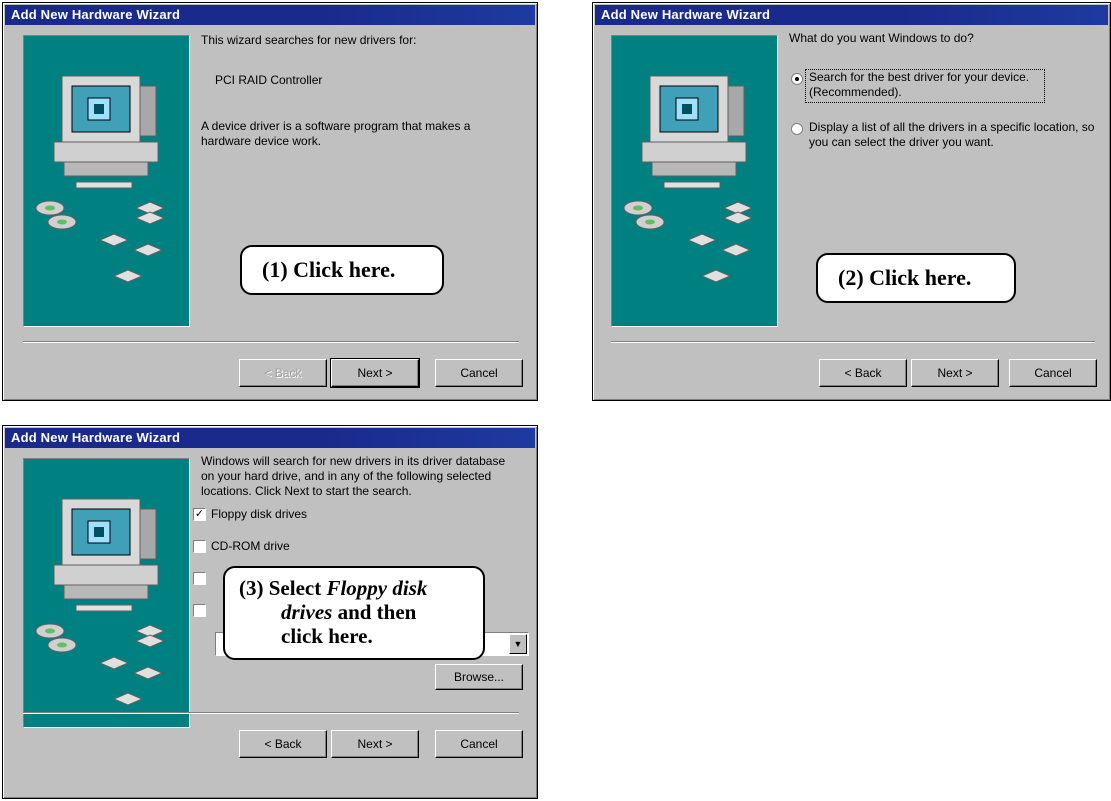 Image resolution: width=1111 pixels, height=801 pixels. I want to click on cdrom-checkbox, so click(199, 546).